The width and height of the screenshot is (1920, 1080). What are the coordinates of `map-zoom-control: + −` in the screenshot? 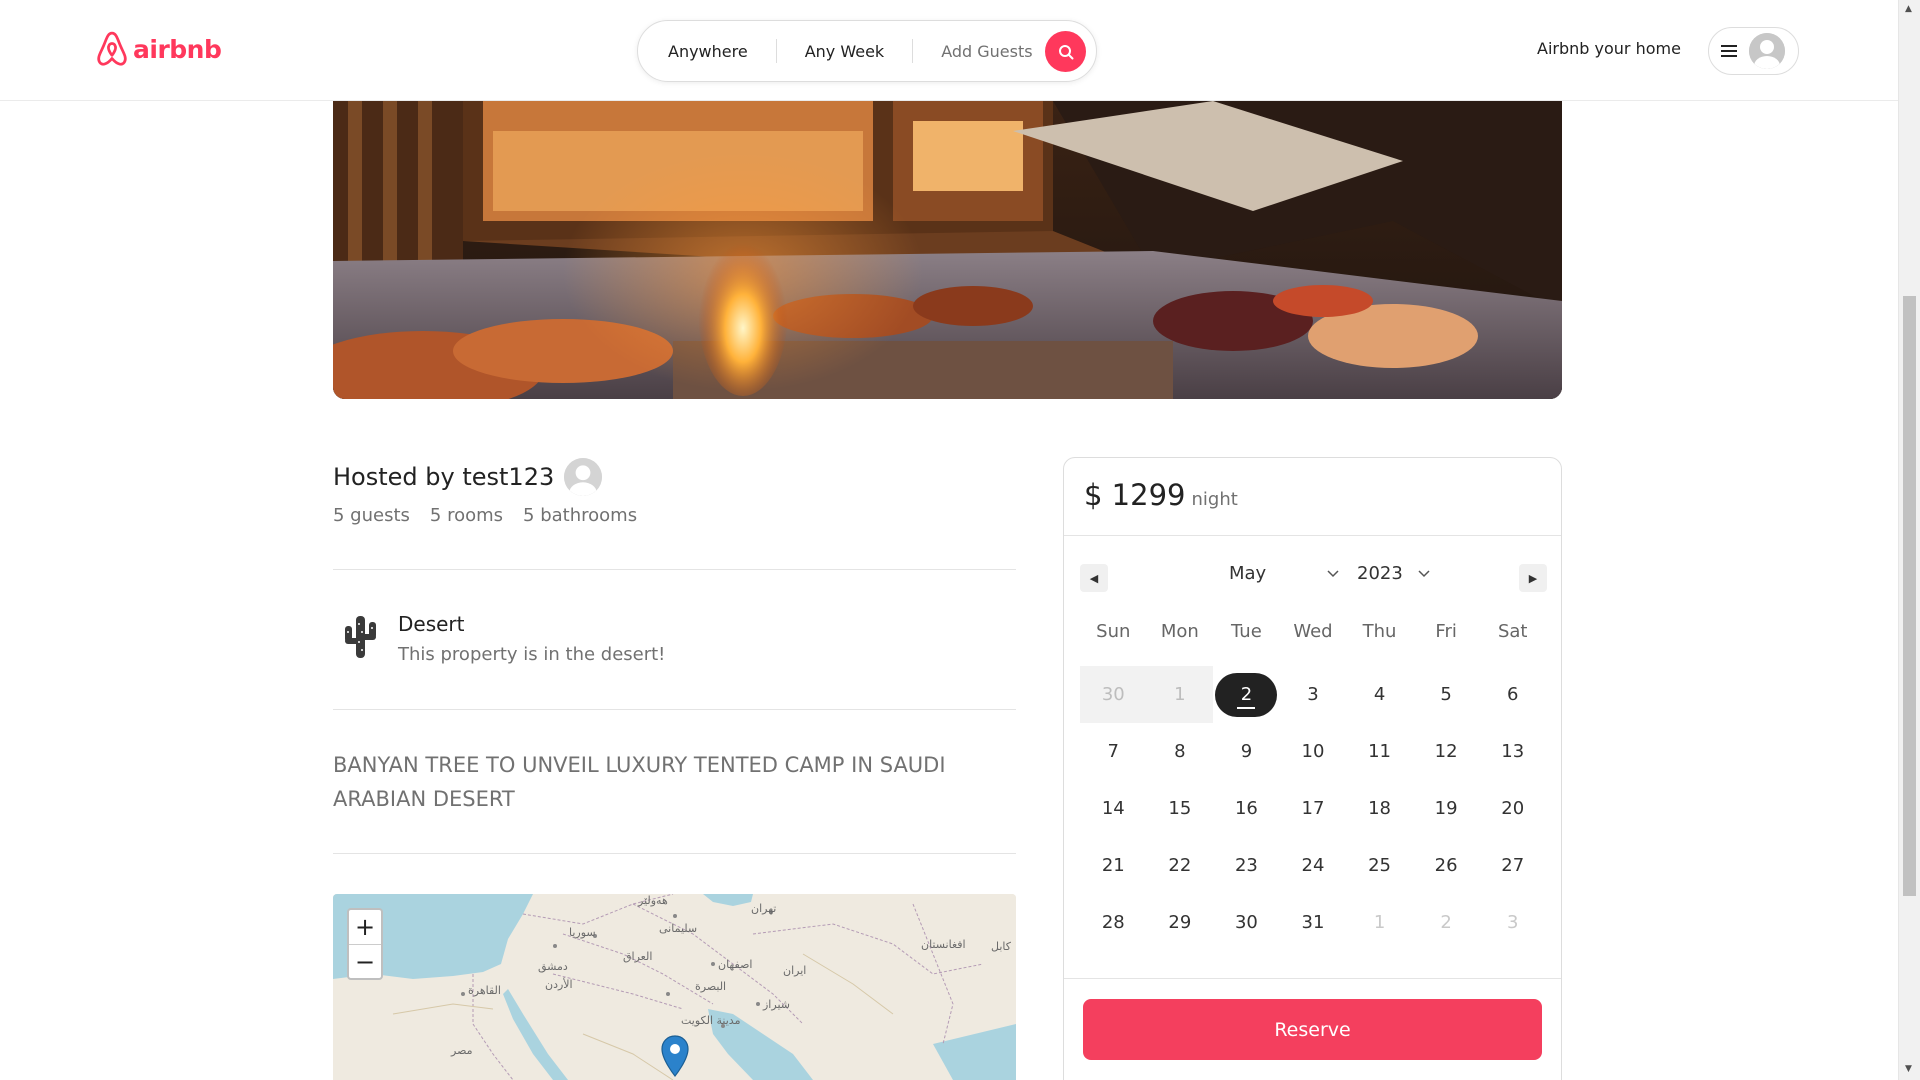 It's located at (365, 944).